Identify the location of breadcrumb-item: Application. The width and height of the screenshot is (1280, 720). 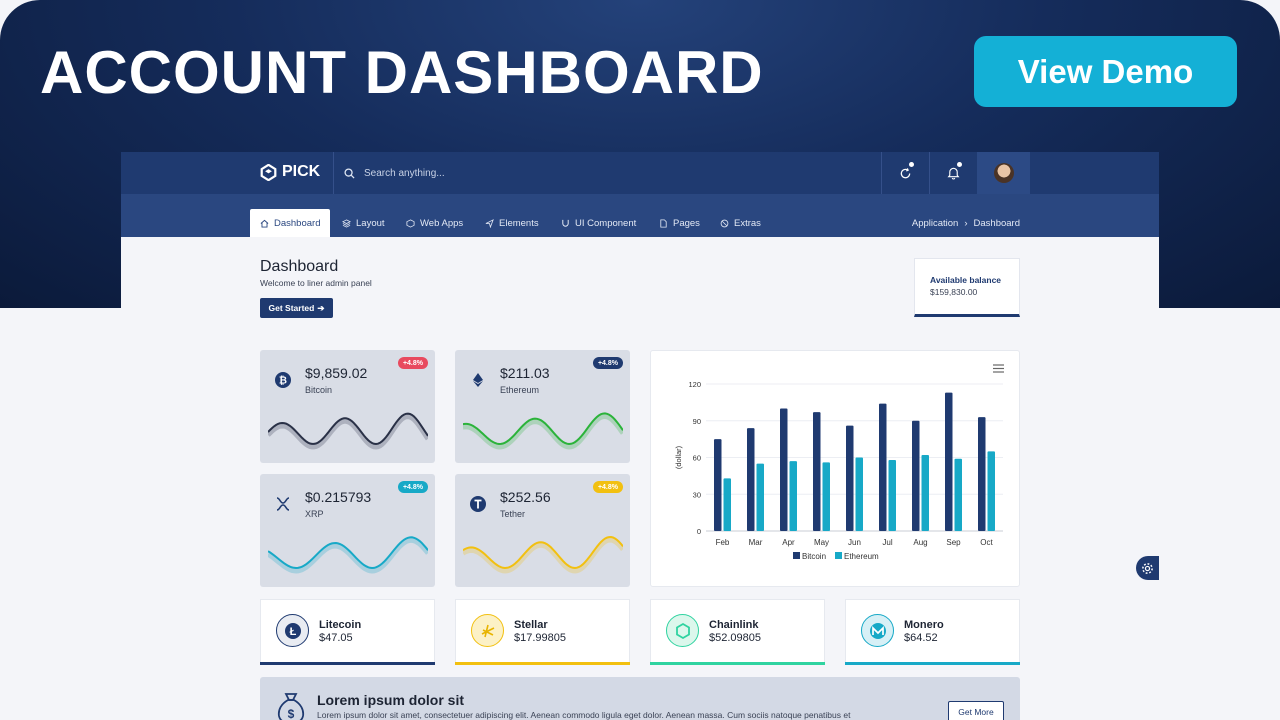
(935, 223).